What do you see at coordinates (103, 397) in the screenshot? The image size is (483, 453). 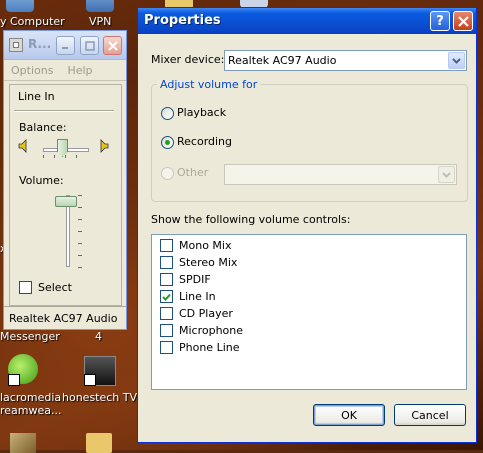 I see `desktop-label-honestech: honestech TVR` at bounding box center [103, 397].